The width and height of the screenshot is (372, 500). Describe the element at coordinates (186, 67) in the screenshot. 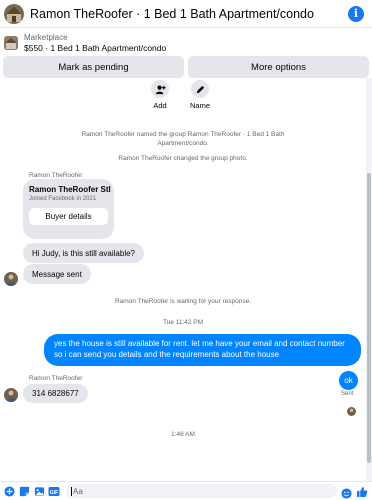

I see `listing-actions: Mark as pending More options` at that location.